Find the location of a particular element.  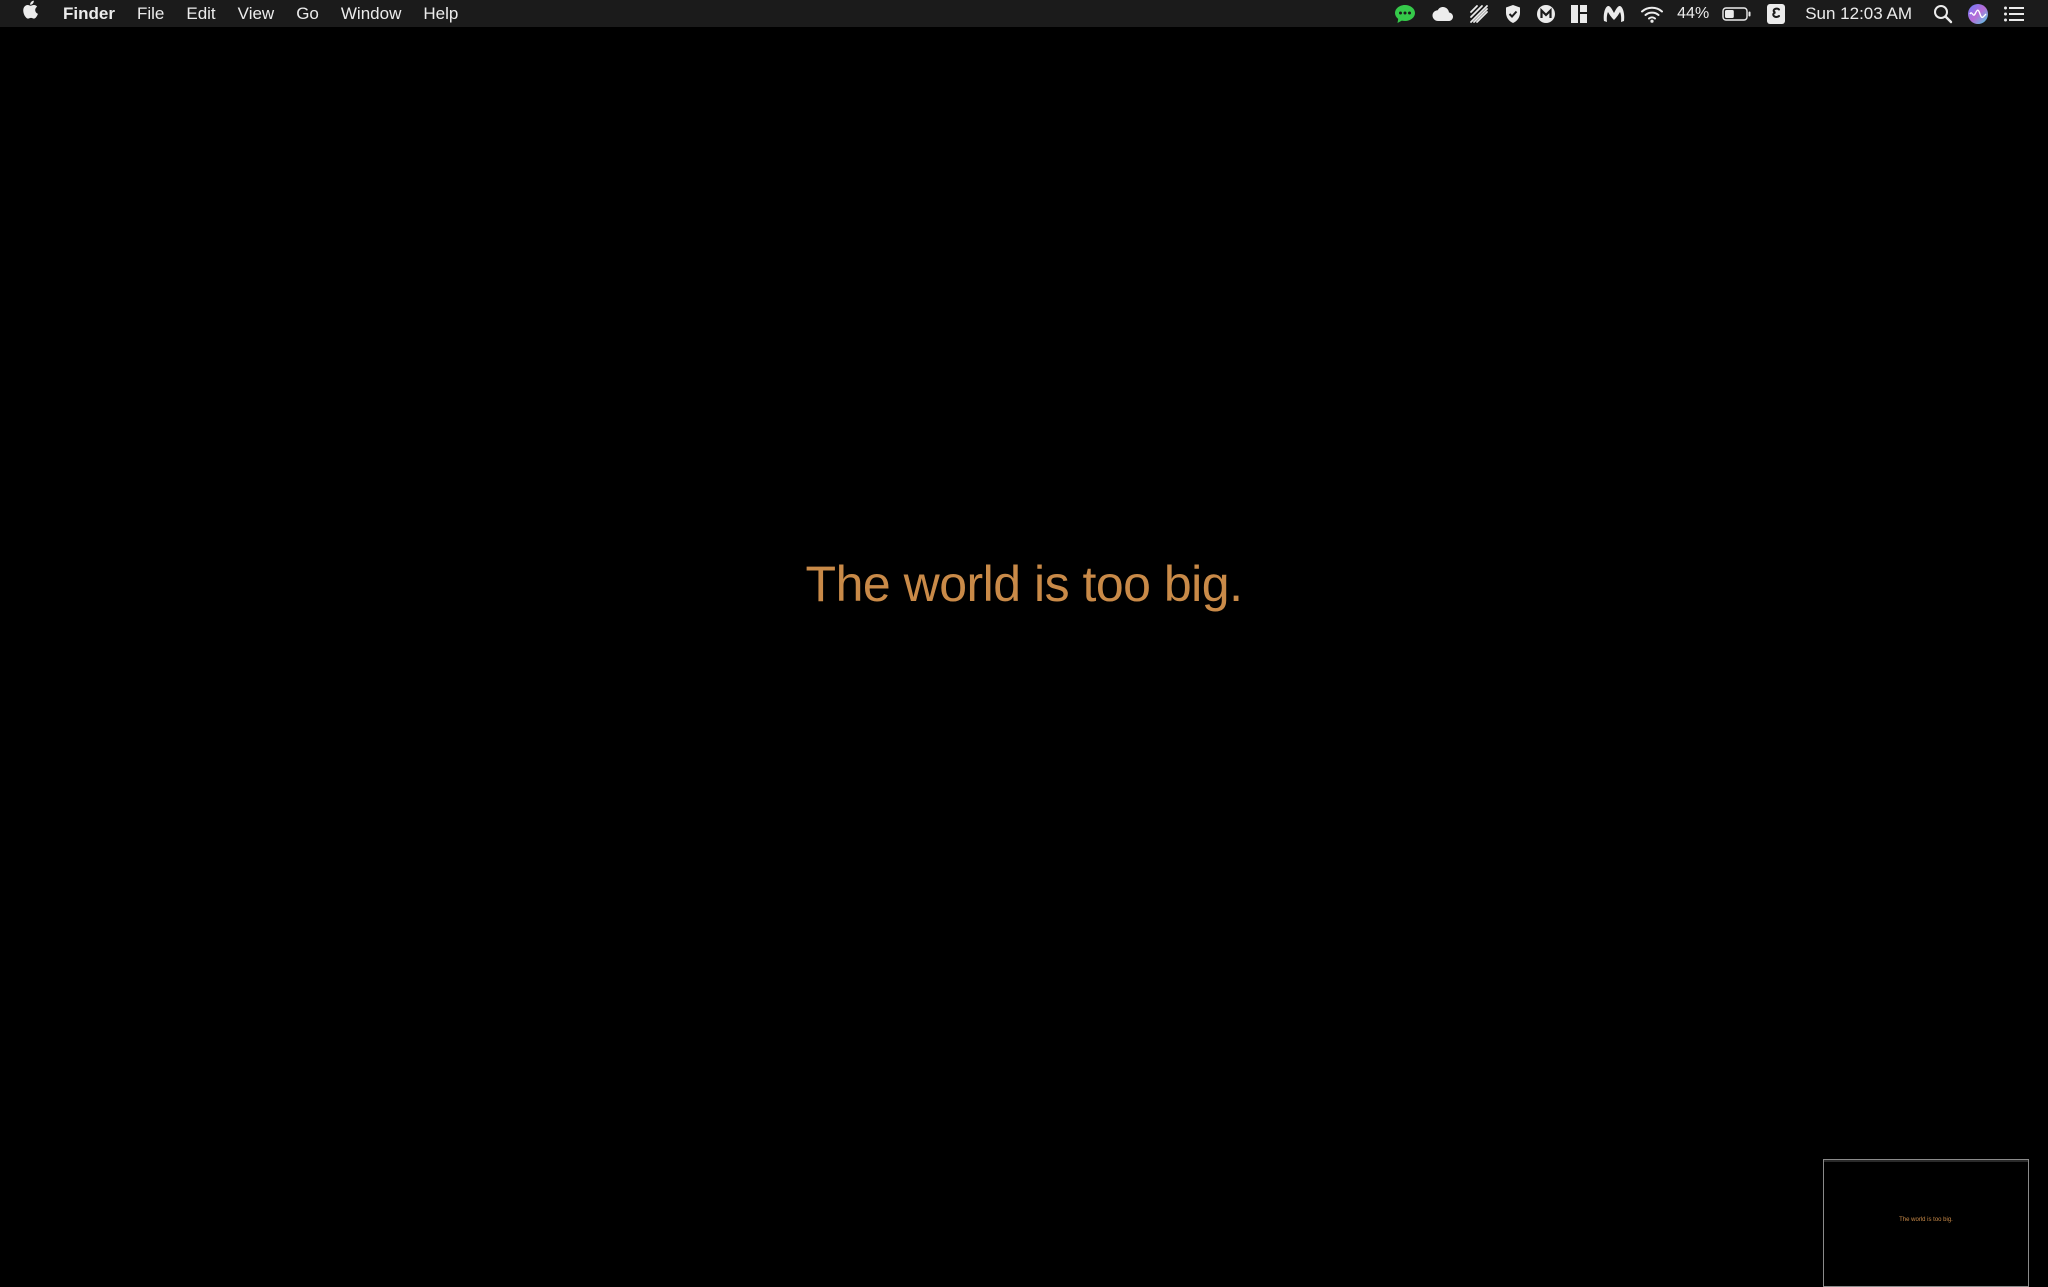

thumbnail-menu-bar is located at coordinates (1926, 1161).